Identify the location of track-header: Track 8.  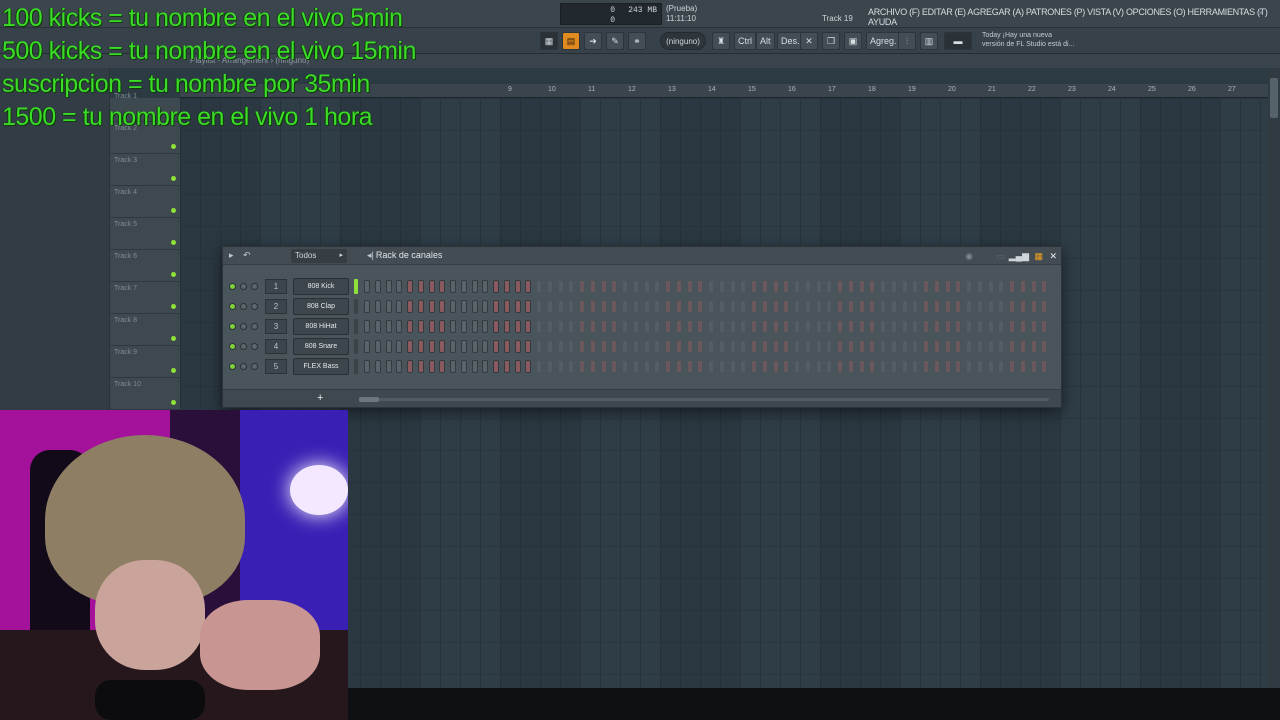
(145, 330).